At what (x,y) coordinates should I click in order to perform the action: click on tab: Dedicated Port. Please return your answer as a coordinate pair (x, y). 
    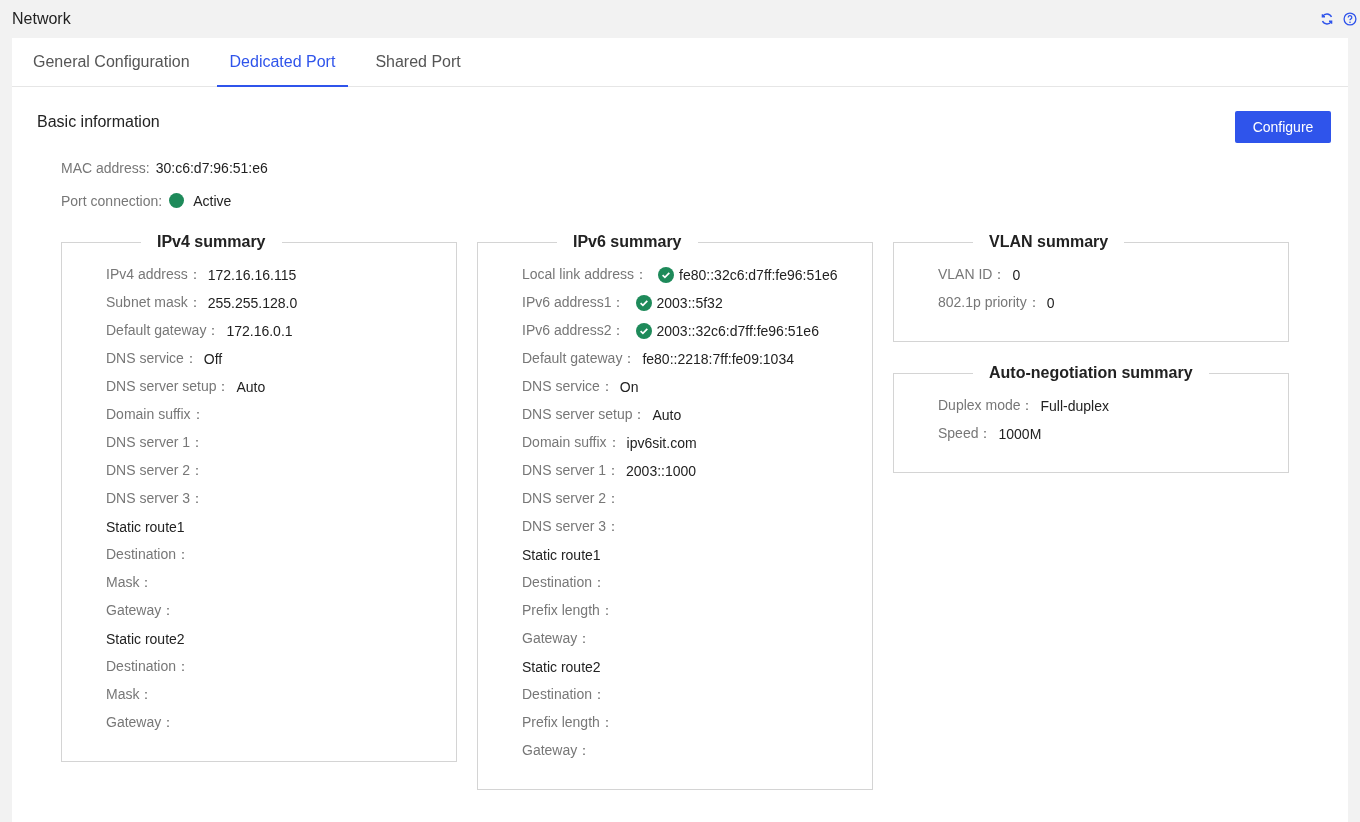
    Looking at the image, I should click on (282, 62).